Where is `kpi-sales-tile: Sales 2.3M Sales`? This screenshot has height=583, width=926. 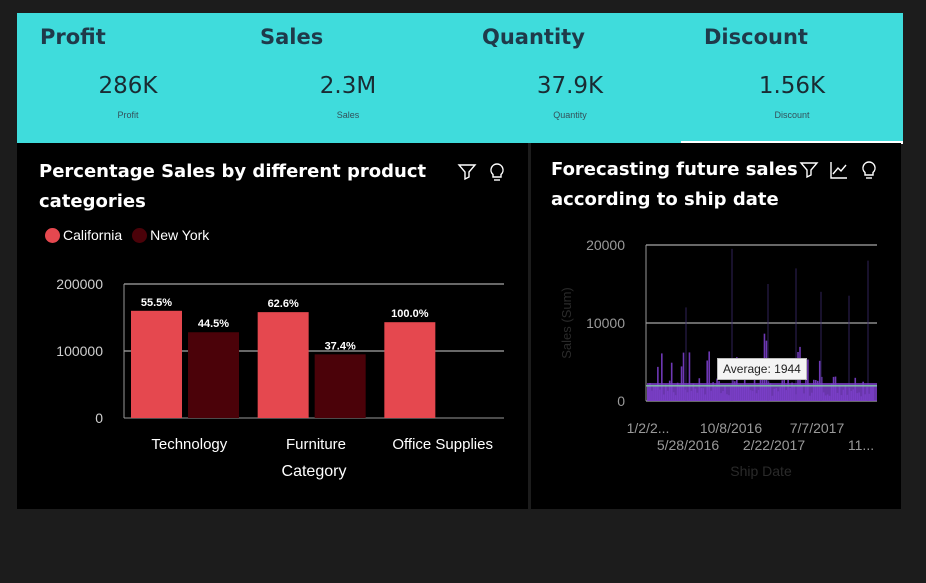
kpi-sales-tile: Sales 2.3M Sales is located at coordinates (348, 77).